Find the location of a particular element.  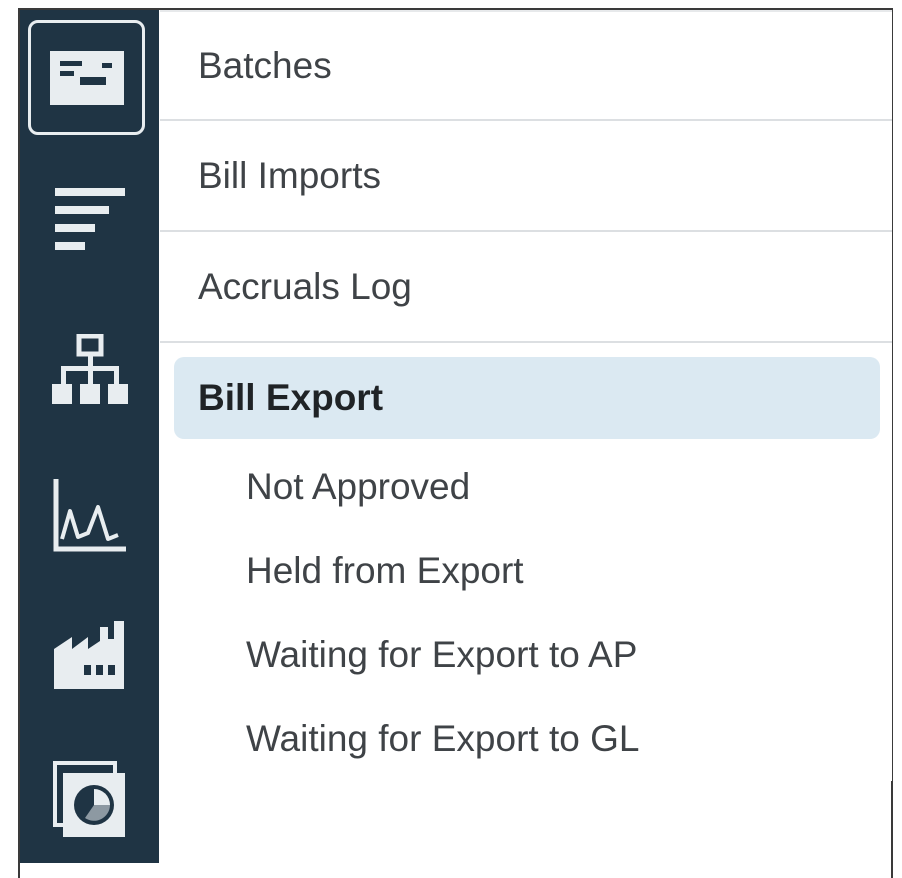

submenu-item-waiting-export-gl: Waiting for Export to GL is located at coordinates (526, 739).